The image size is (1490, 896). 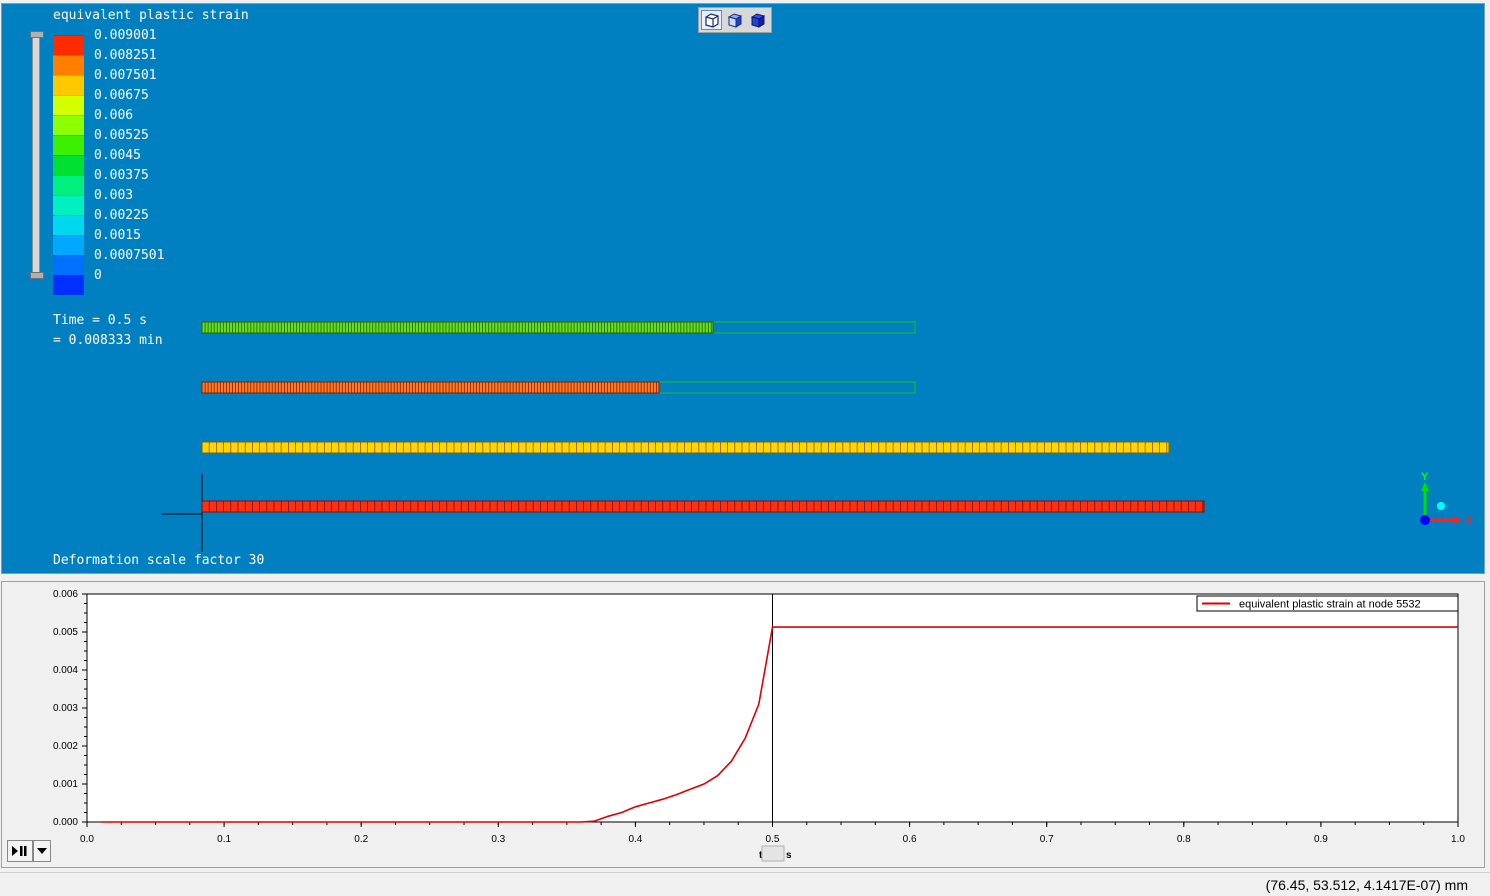 What do you see at coordinates (1446, 499) in the screenshot?
I see `axis-triad: Y X` at bounding box center [1446, 499].